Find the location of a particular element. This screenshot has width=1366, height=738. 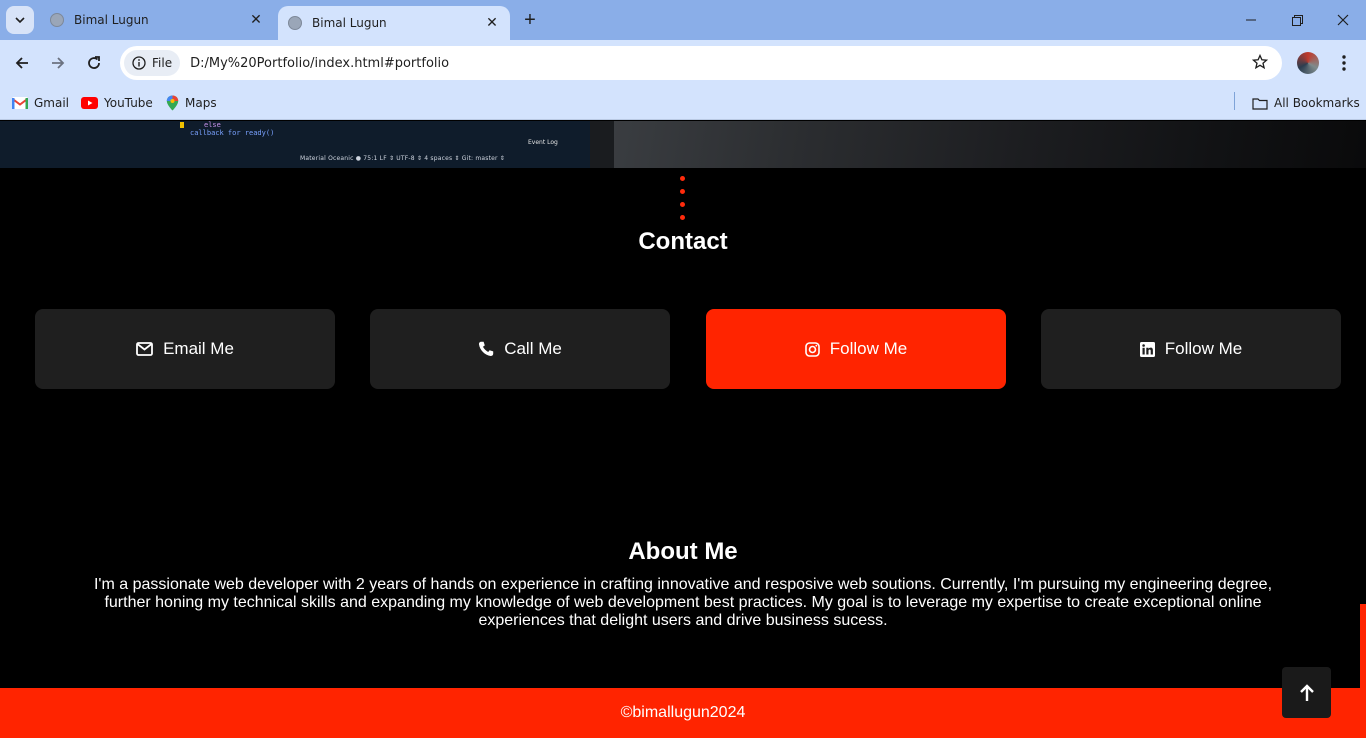

restore-icon is located at coordinates (1297, 20).